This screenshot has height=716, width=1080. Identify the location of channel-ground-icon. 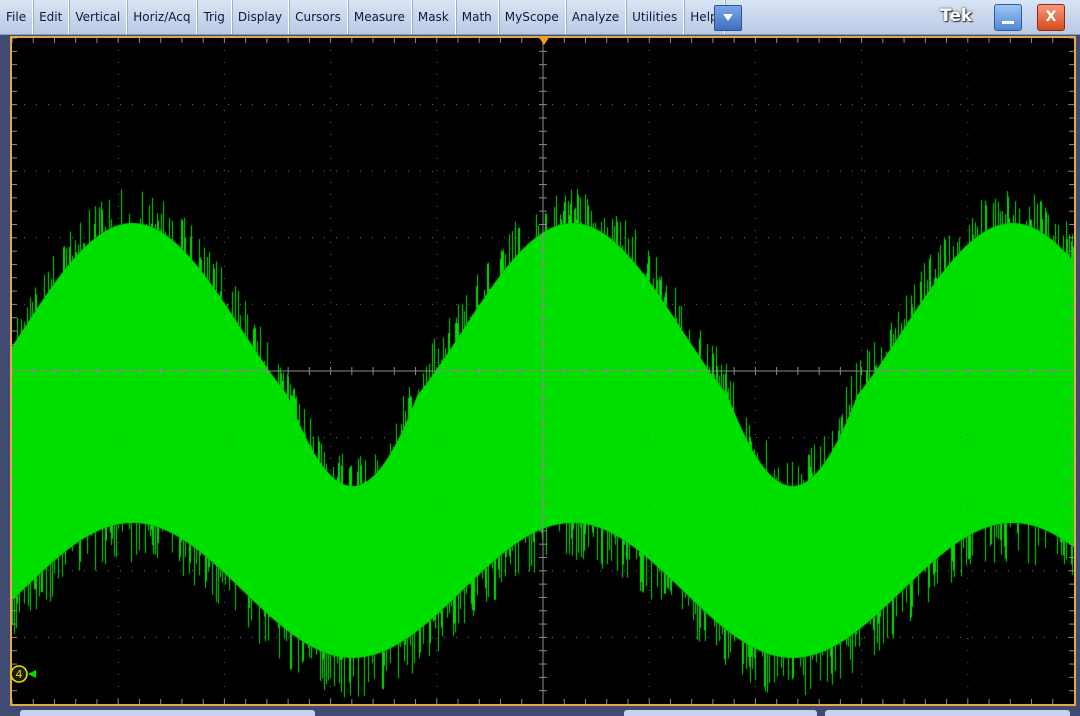
(32, 674).